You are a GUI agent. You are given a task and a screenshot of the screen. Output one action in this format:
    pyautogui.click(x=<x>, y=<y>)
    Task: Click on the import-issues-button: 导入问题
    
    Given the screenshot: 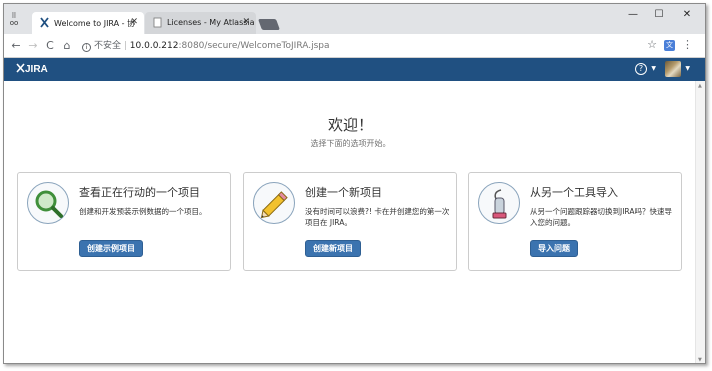 What is the action you would take?
    pyautogui.click(x=554, y=248)
    